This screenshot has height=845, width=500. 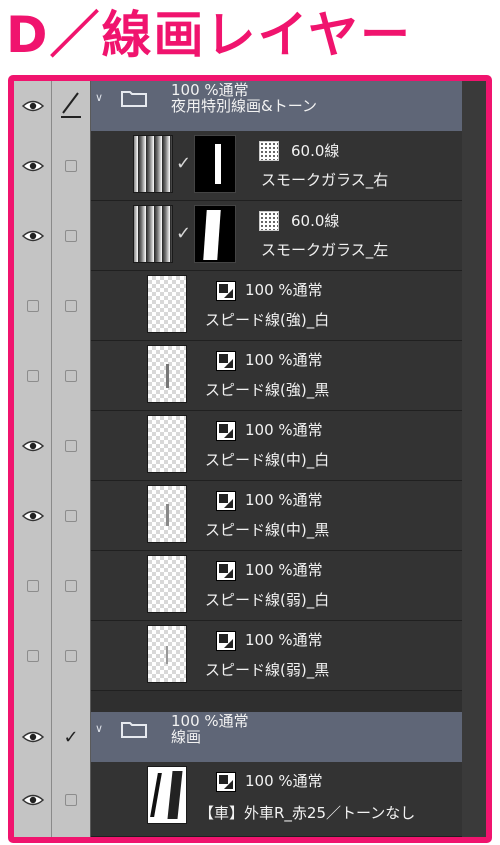 What do you see at coordinates (238, 236) in the screenshot?
I see `layer-row: ✓ 60.0線 スモークガラス_左` at bounding box center [238, 236].